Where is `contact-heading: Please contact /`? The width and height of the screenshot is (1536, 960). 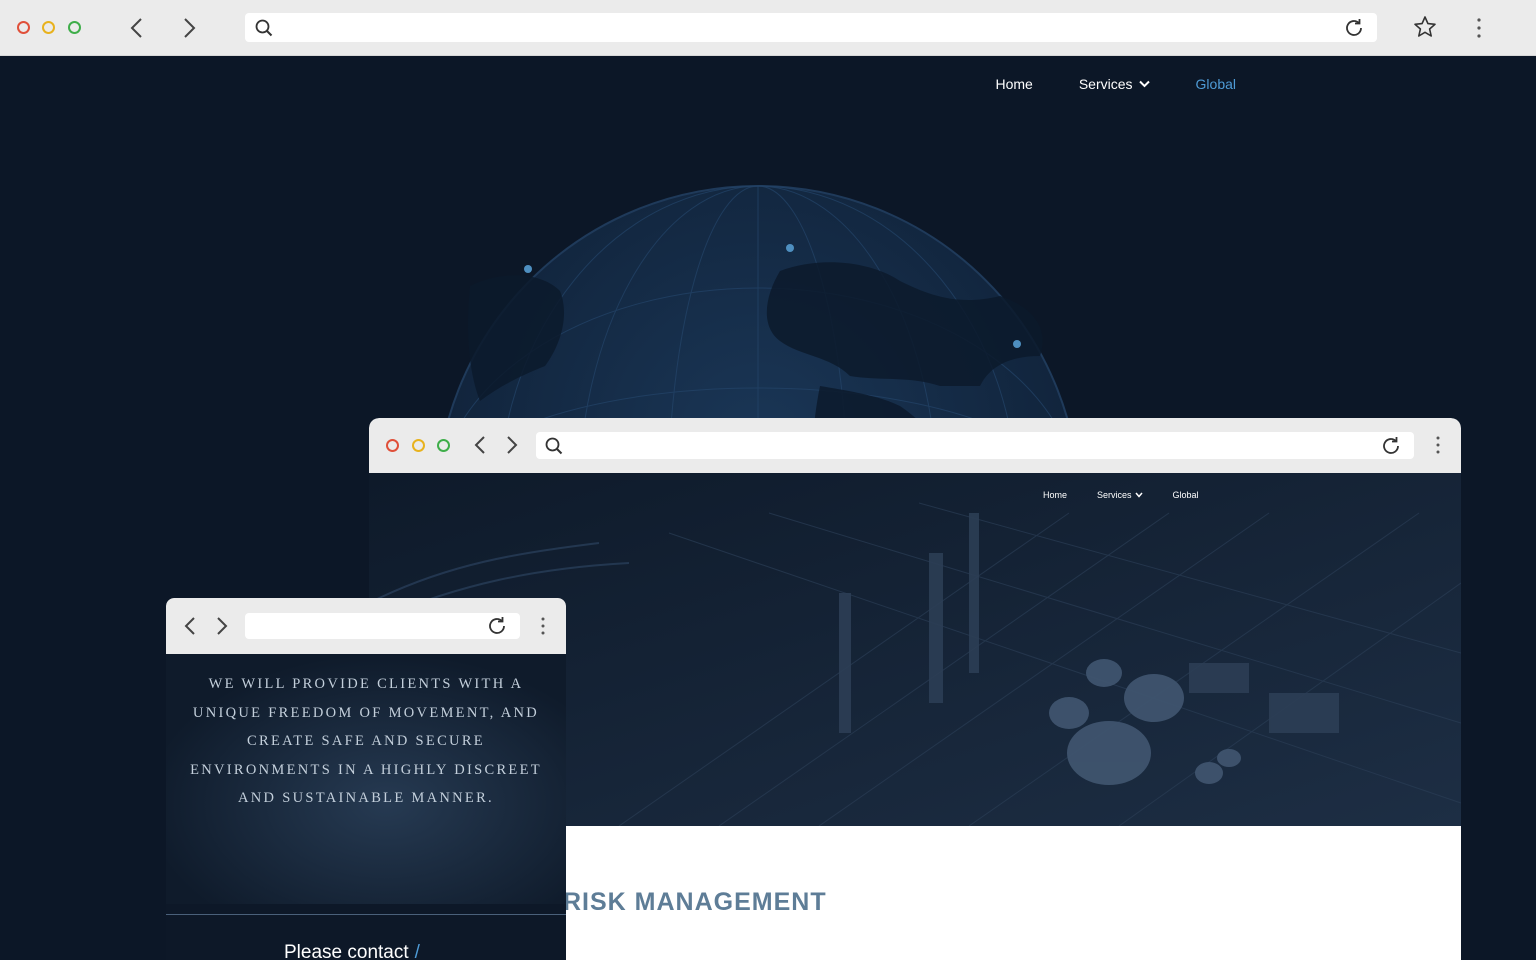
contact-heading: Please contact / is located at coordinates (352, 951).